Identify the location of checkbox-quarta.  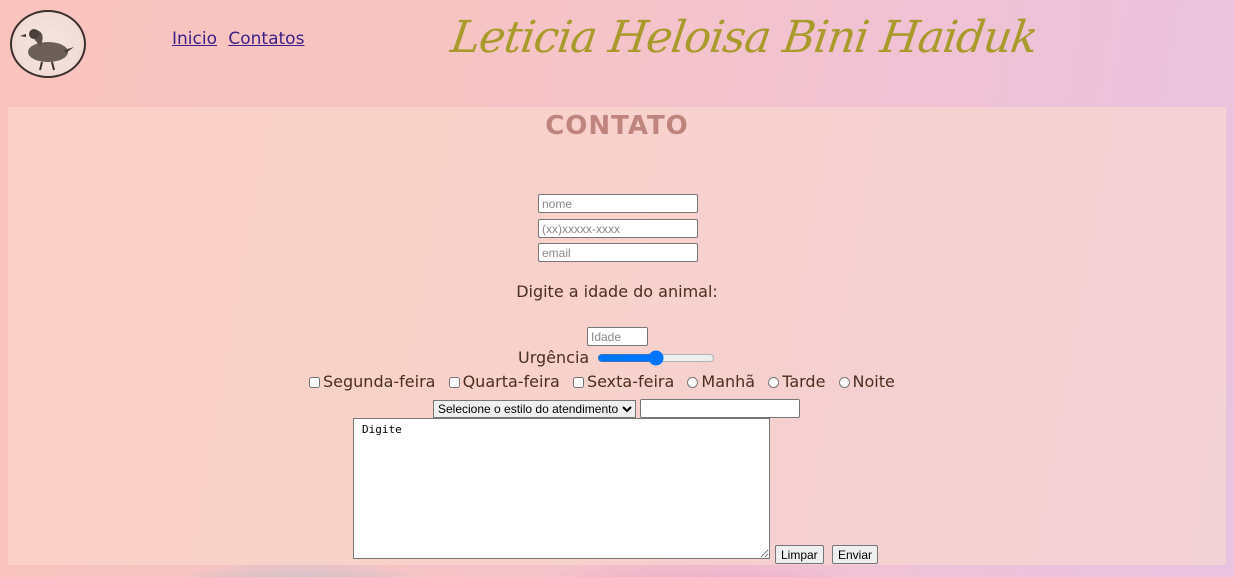
(454, 382).